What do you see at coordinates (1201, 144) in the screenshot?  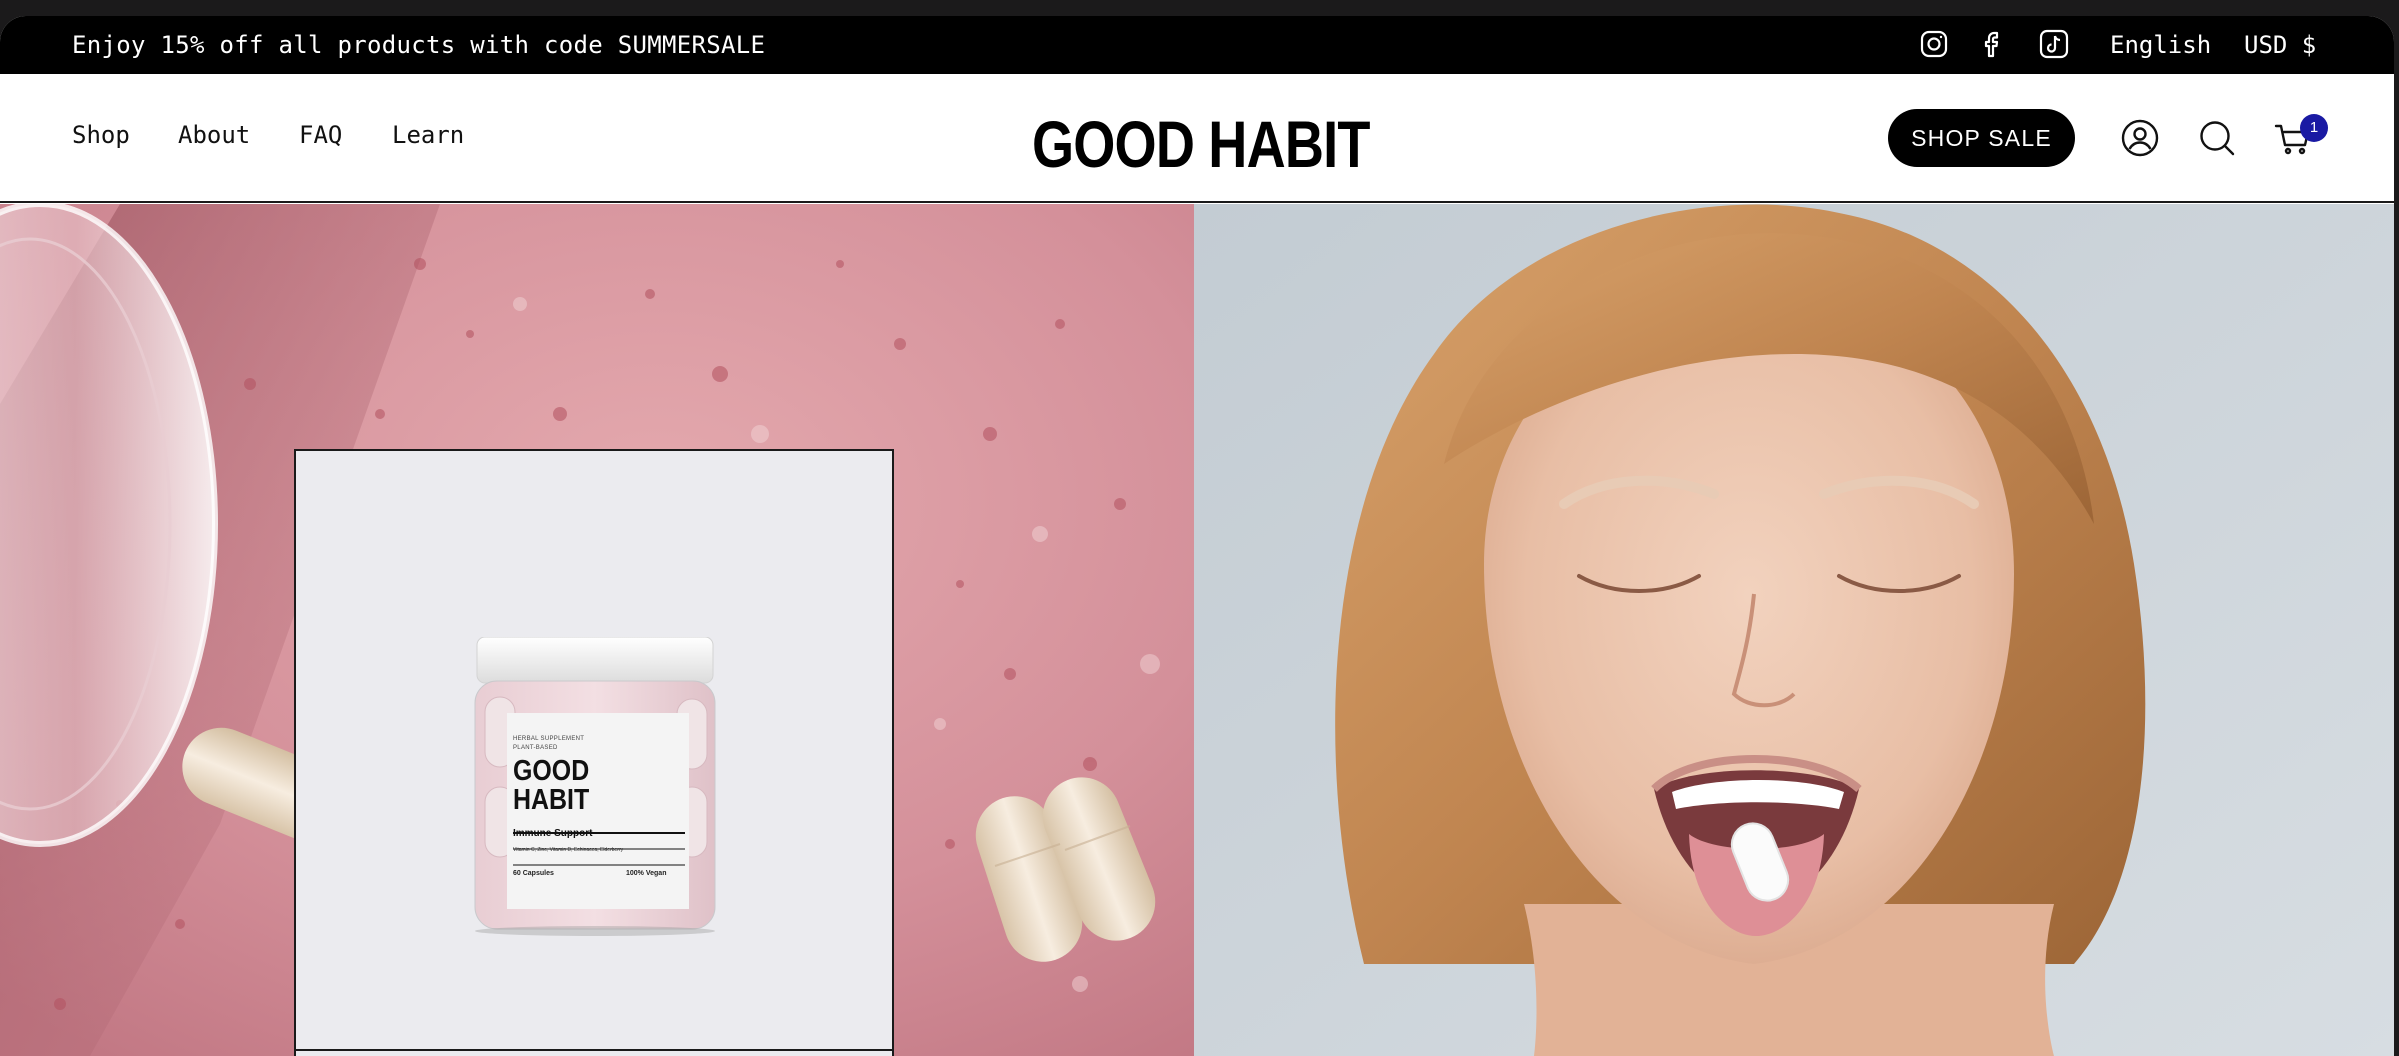 I see `site-logo: GOOD HABIT` at bounding box center [1201, 144].